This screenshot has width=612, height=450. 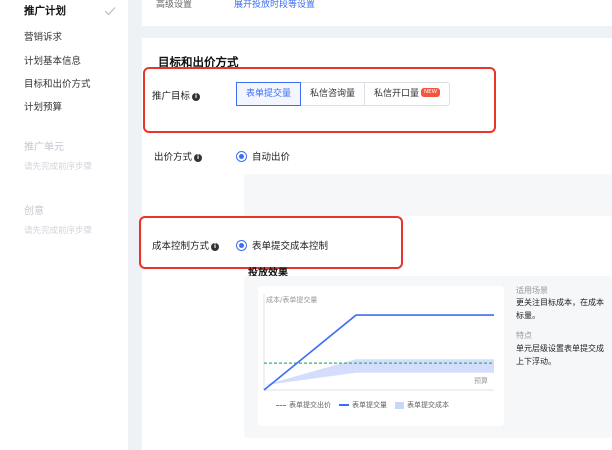 What do you see at coordinates (369, 405) in the screenshot?
I see `legend-volume-label: 表单提交量` at bounding box center [369, 405].